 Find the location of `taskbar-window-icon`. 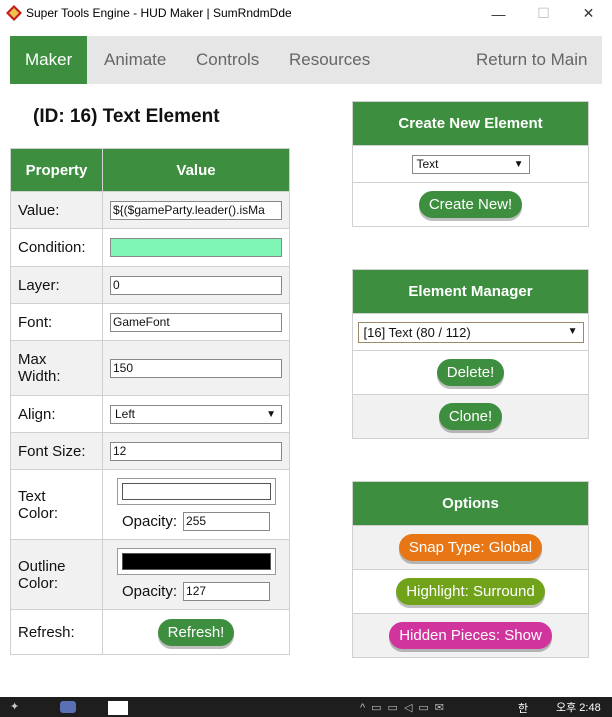

taskbar-window-icon is located at coordinates (118, 708).